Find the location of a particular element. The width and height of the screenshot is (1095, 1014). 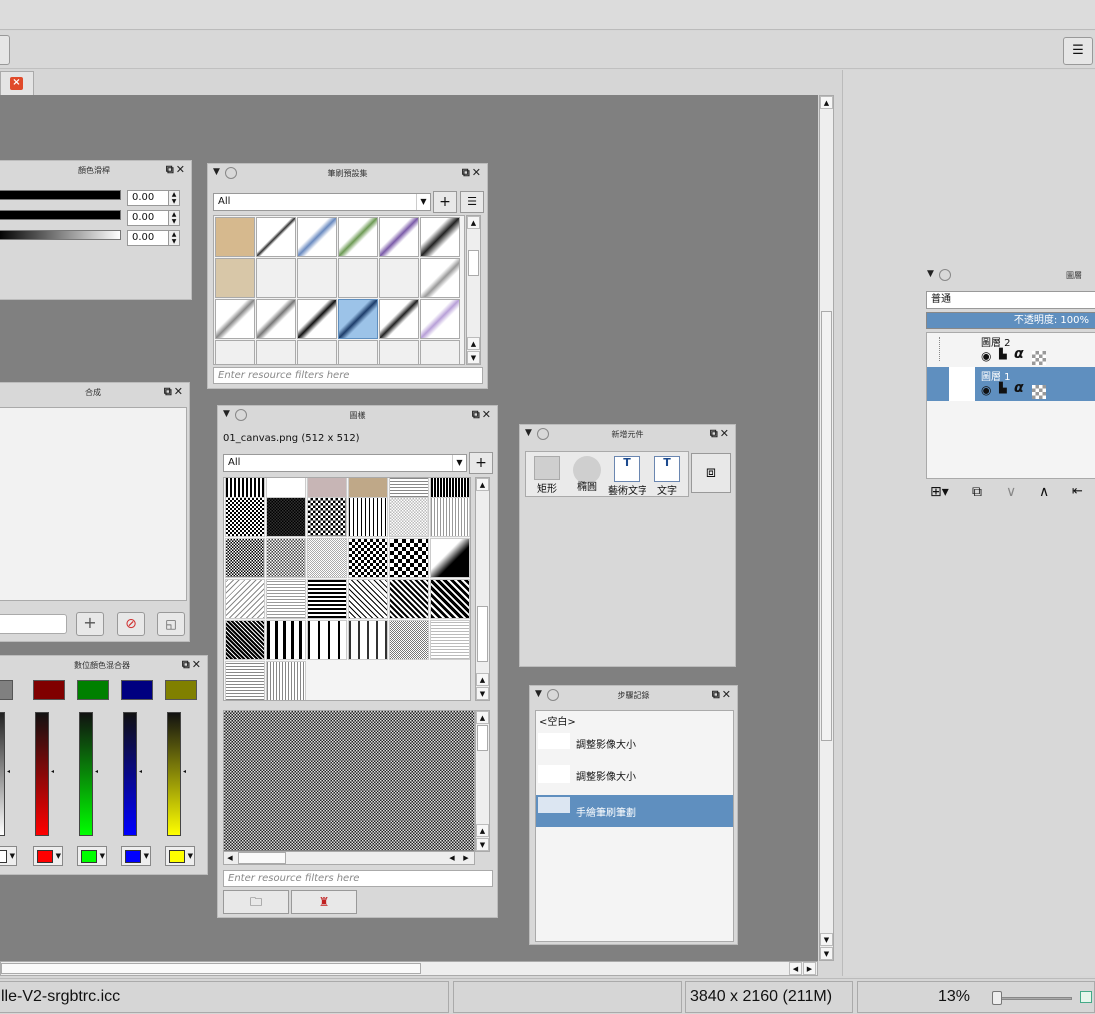

color-profile-field: lle-V2-srgbtrc.icc is located at coordinates (224, 997).